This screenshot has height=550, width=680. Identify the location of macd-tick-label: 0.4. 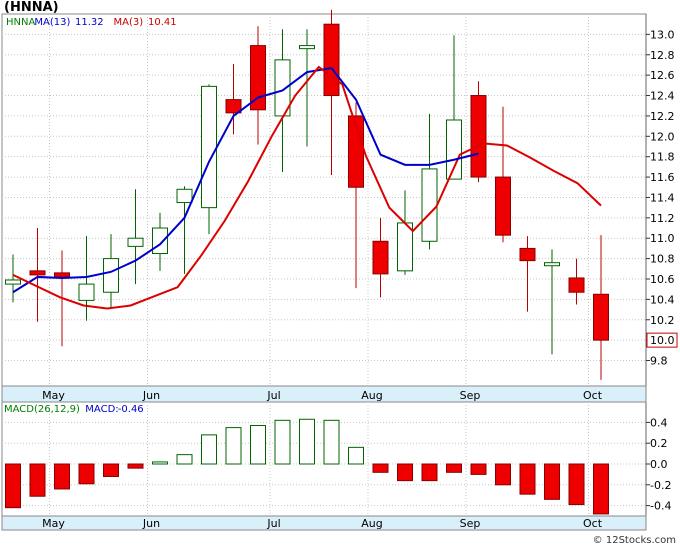
(659, 422).